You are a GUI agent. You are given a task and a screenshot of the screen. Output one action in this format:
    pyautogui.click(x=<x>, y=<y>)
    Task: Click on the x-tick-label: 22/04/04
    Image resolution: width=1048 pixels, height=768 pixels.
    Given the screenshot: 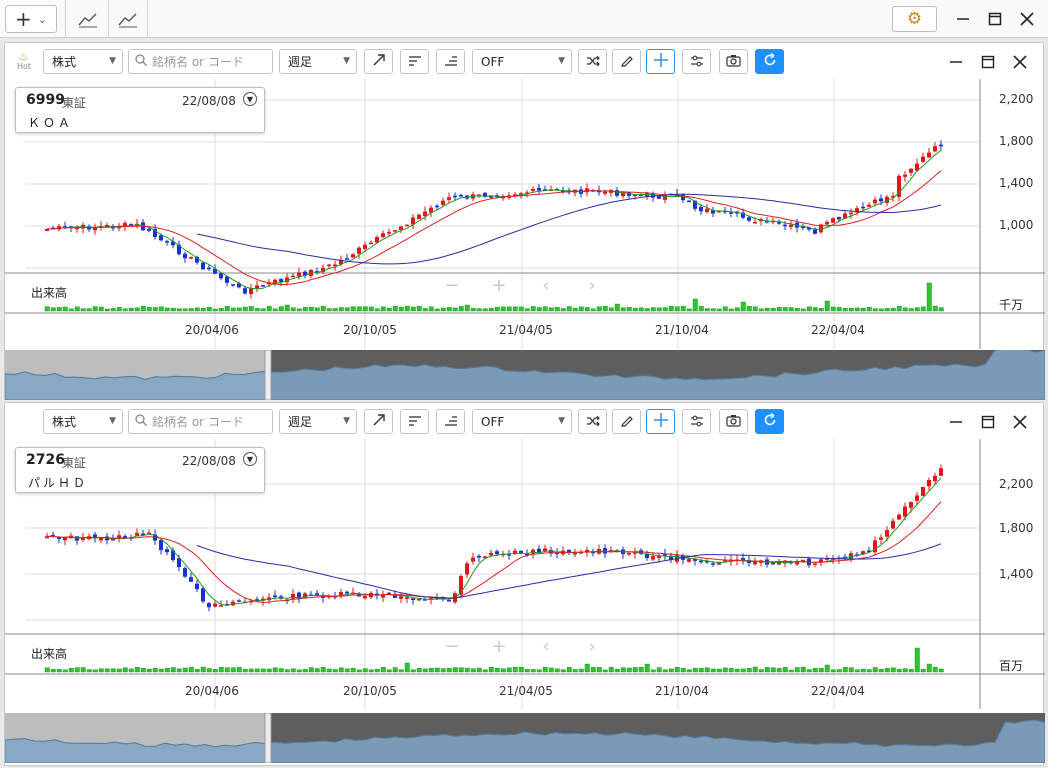 What is the action you would take?
    pyautogui.click(x=838, y=330)
    